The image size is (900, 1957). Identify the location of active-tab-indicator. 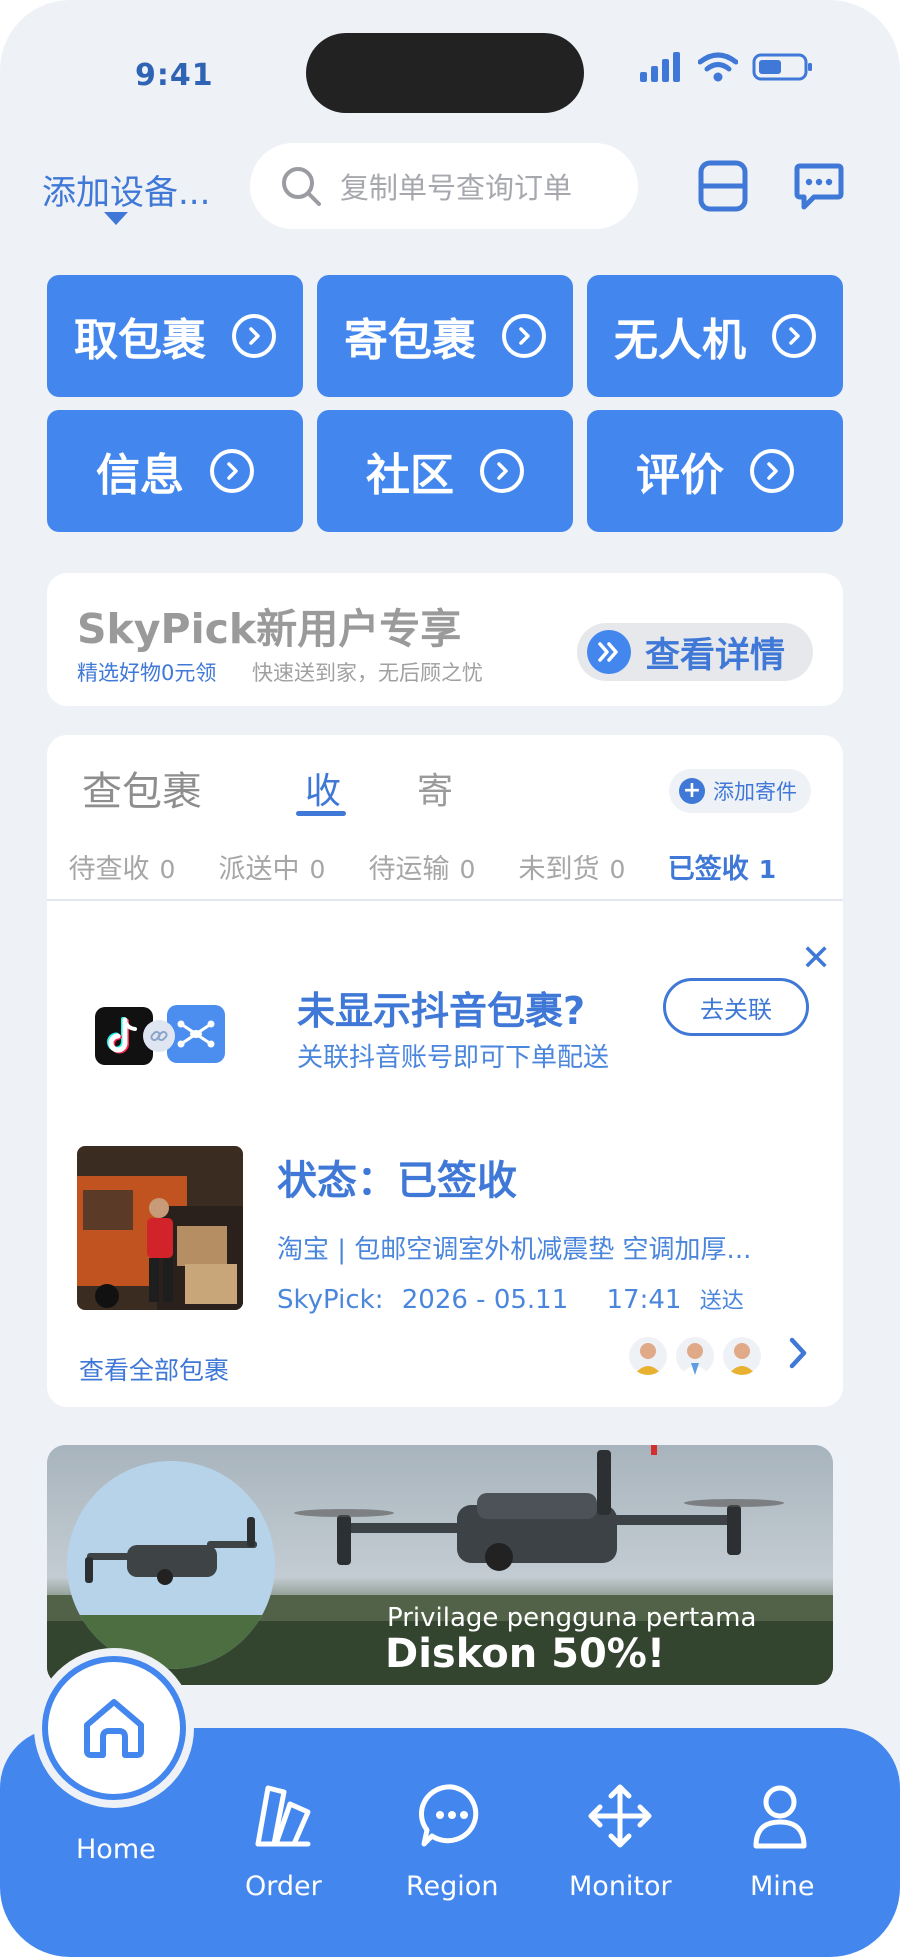
(321, 813).